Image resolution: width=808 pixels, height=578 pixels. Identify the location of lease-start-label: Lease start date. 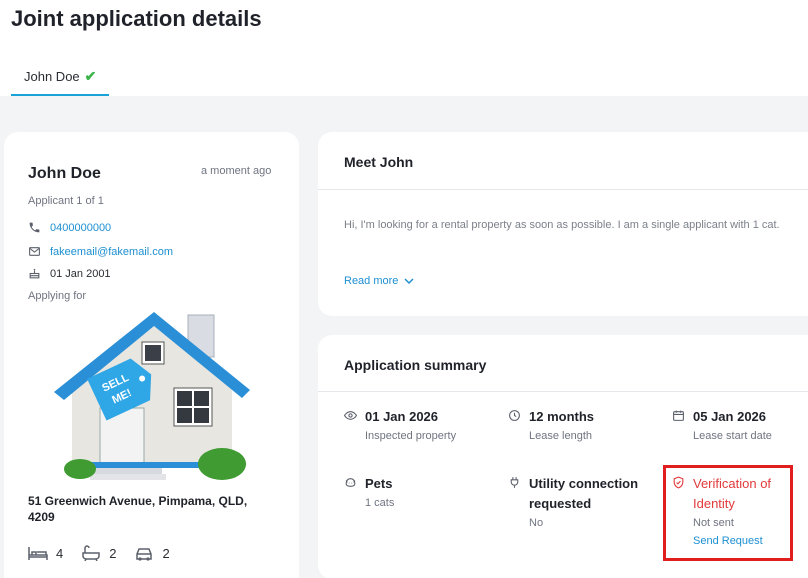
(732, 436).